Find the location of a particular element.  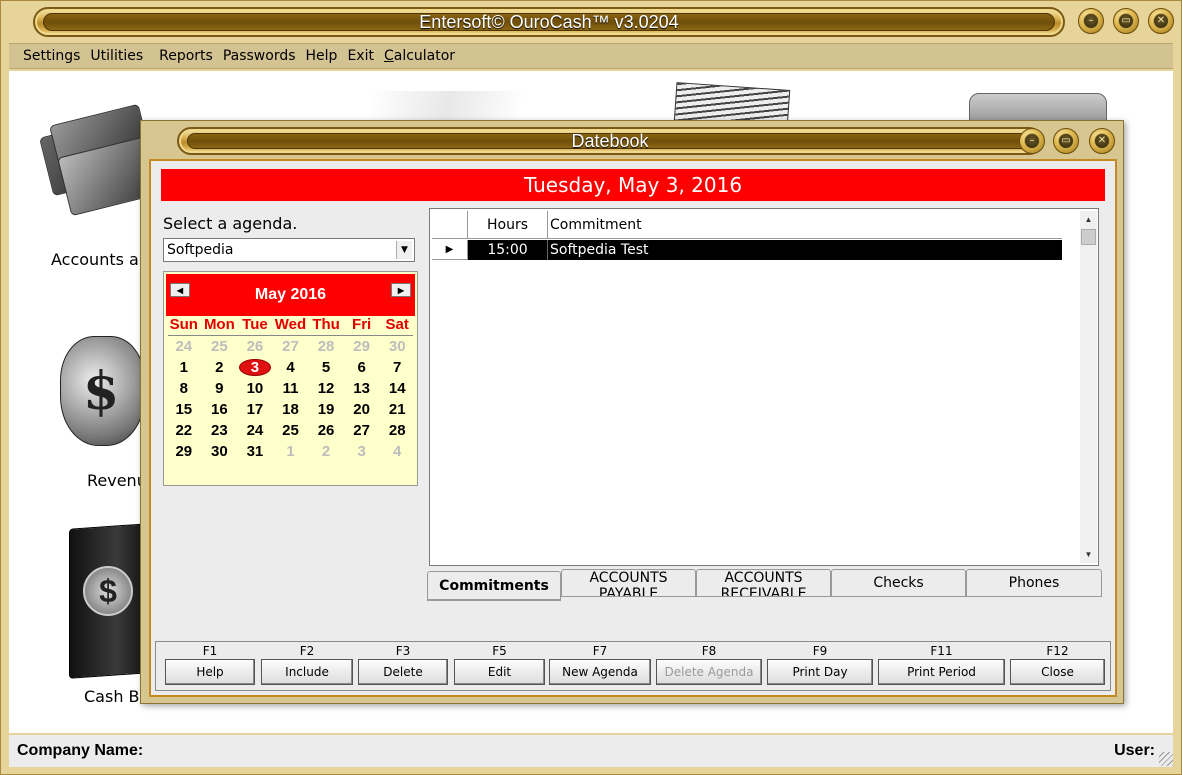

delete-agenda-button: Delete Agenda is located at coordinates (709, 672).